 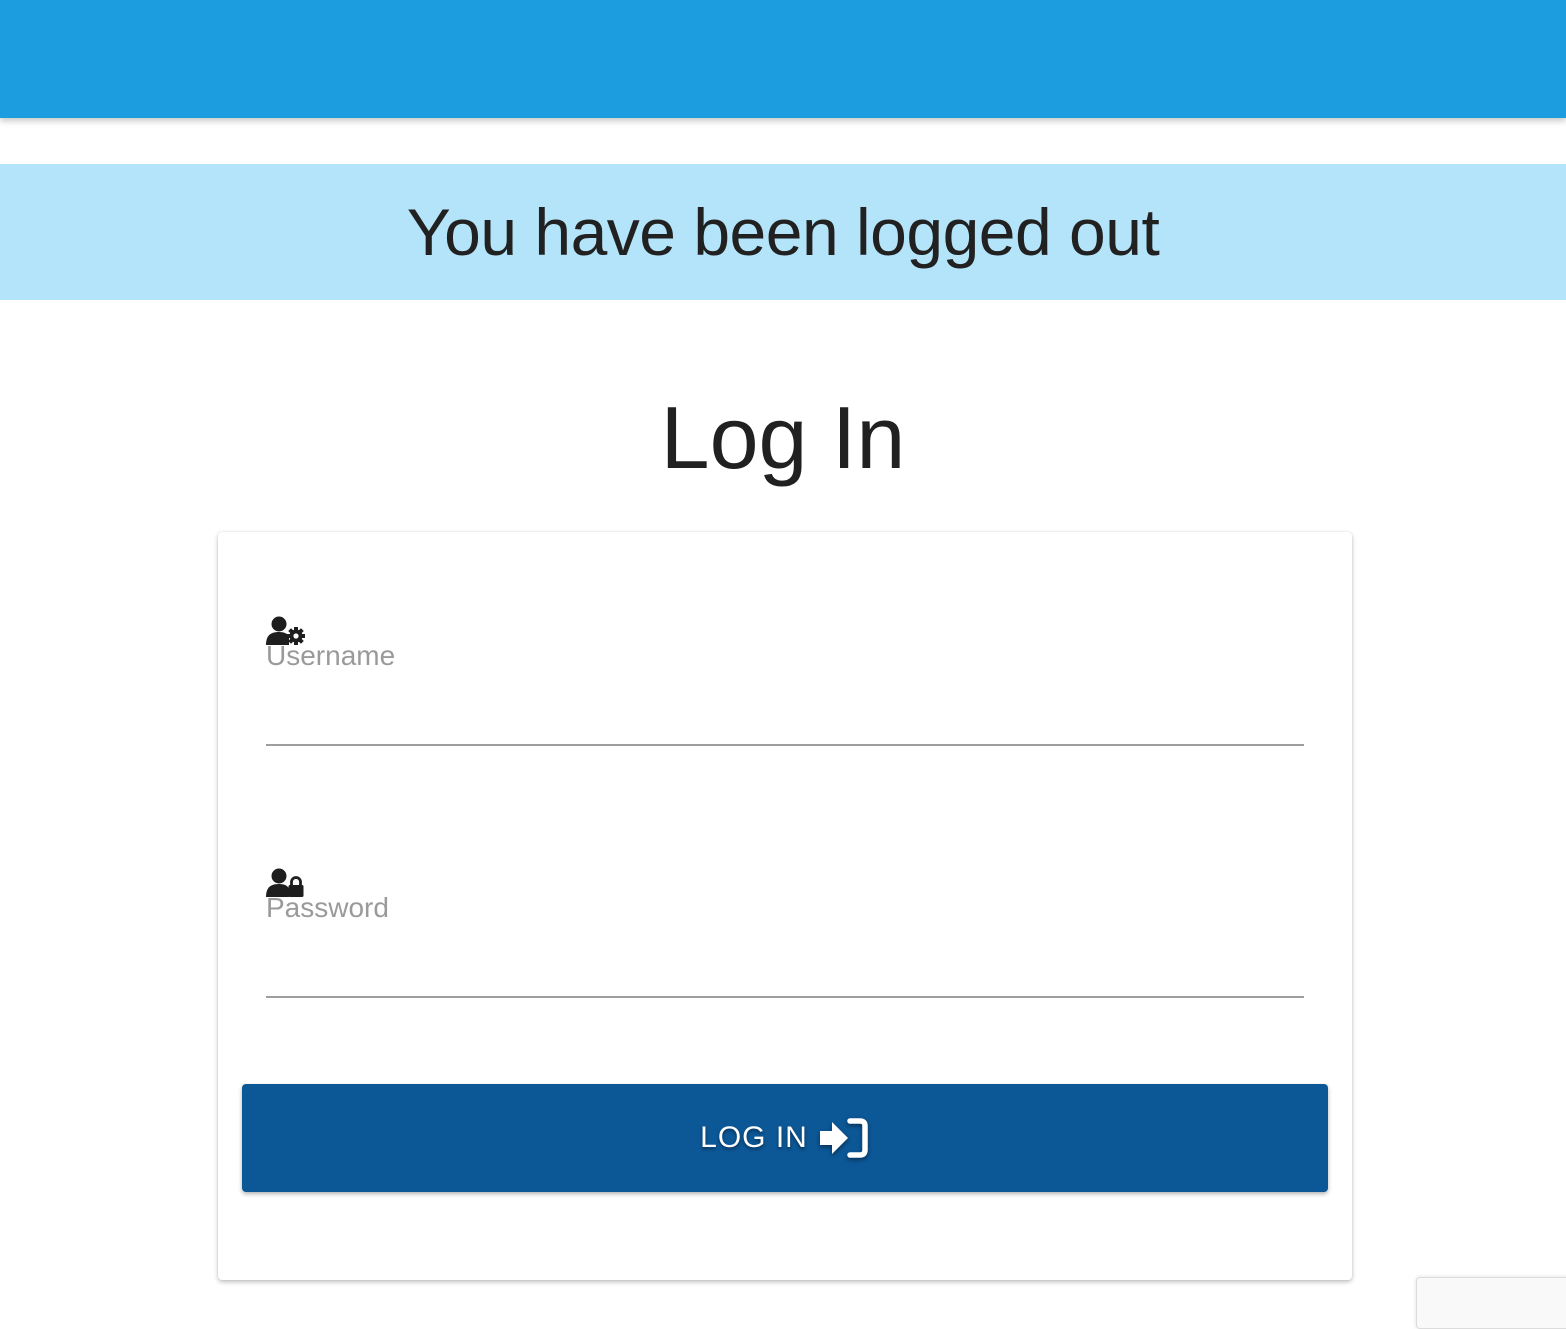 What do you see at coordinates (843, 1138) in the screenshot?
I see `sign-in-icon` at bounding box center [843, 1138].